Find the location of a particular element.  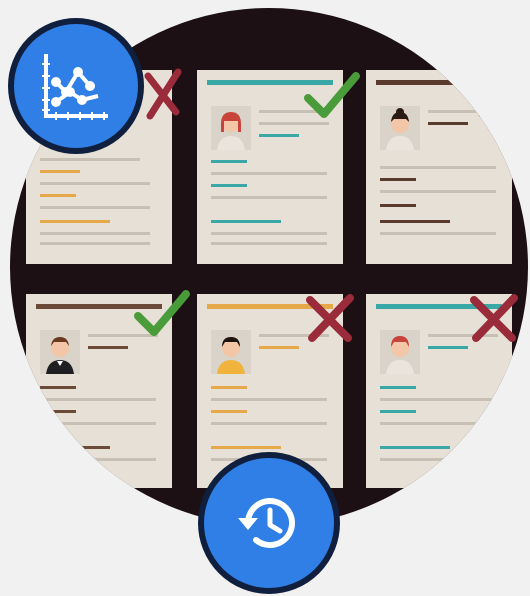

chart-icon is located at coordinates (75, 87).